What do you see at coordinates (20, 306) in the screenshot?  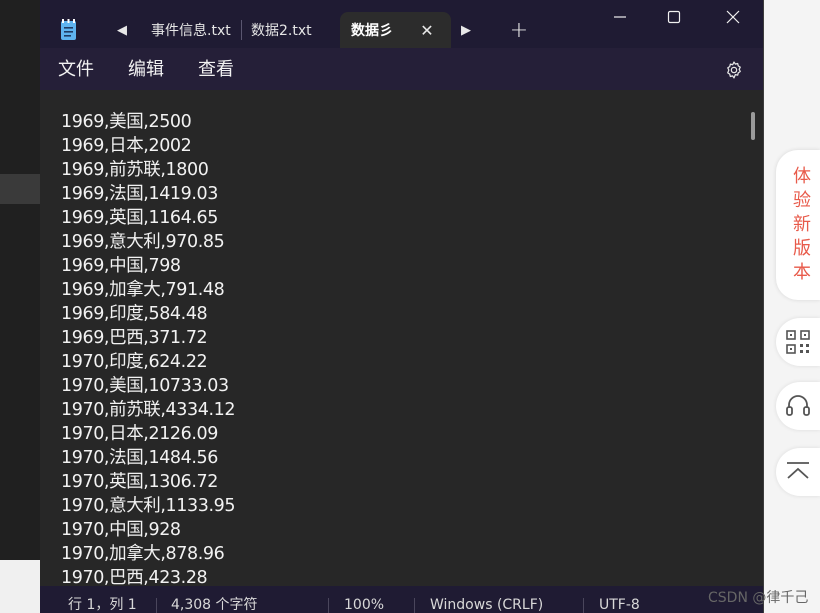 I see `background-desktop` at bounding box center [20, 306].